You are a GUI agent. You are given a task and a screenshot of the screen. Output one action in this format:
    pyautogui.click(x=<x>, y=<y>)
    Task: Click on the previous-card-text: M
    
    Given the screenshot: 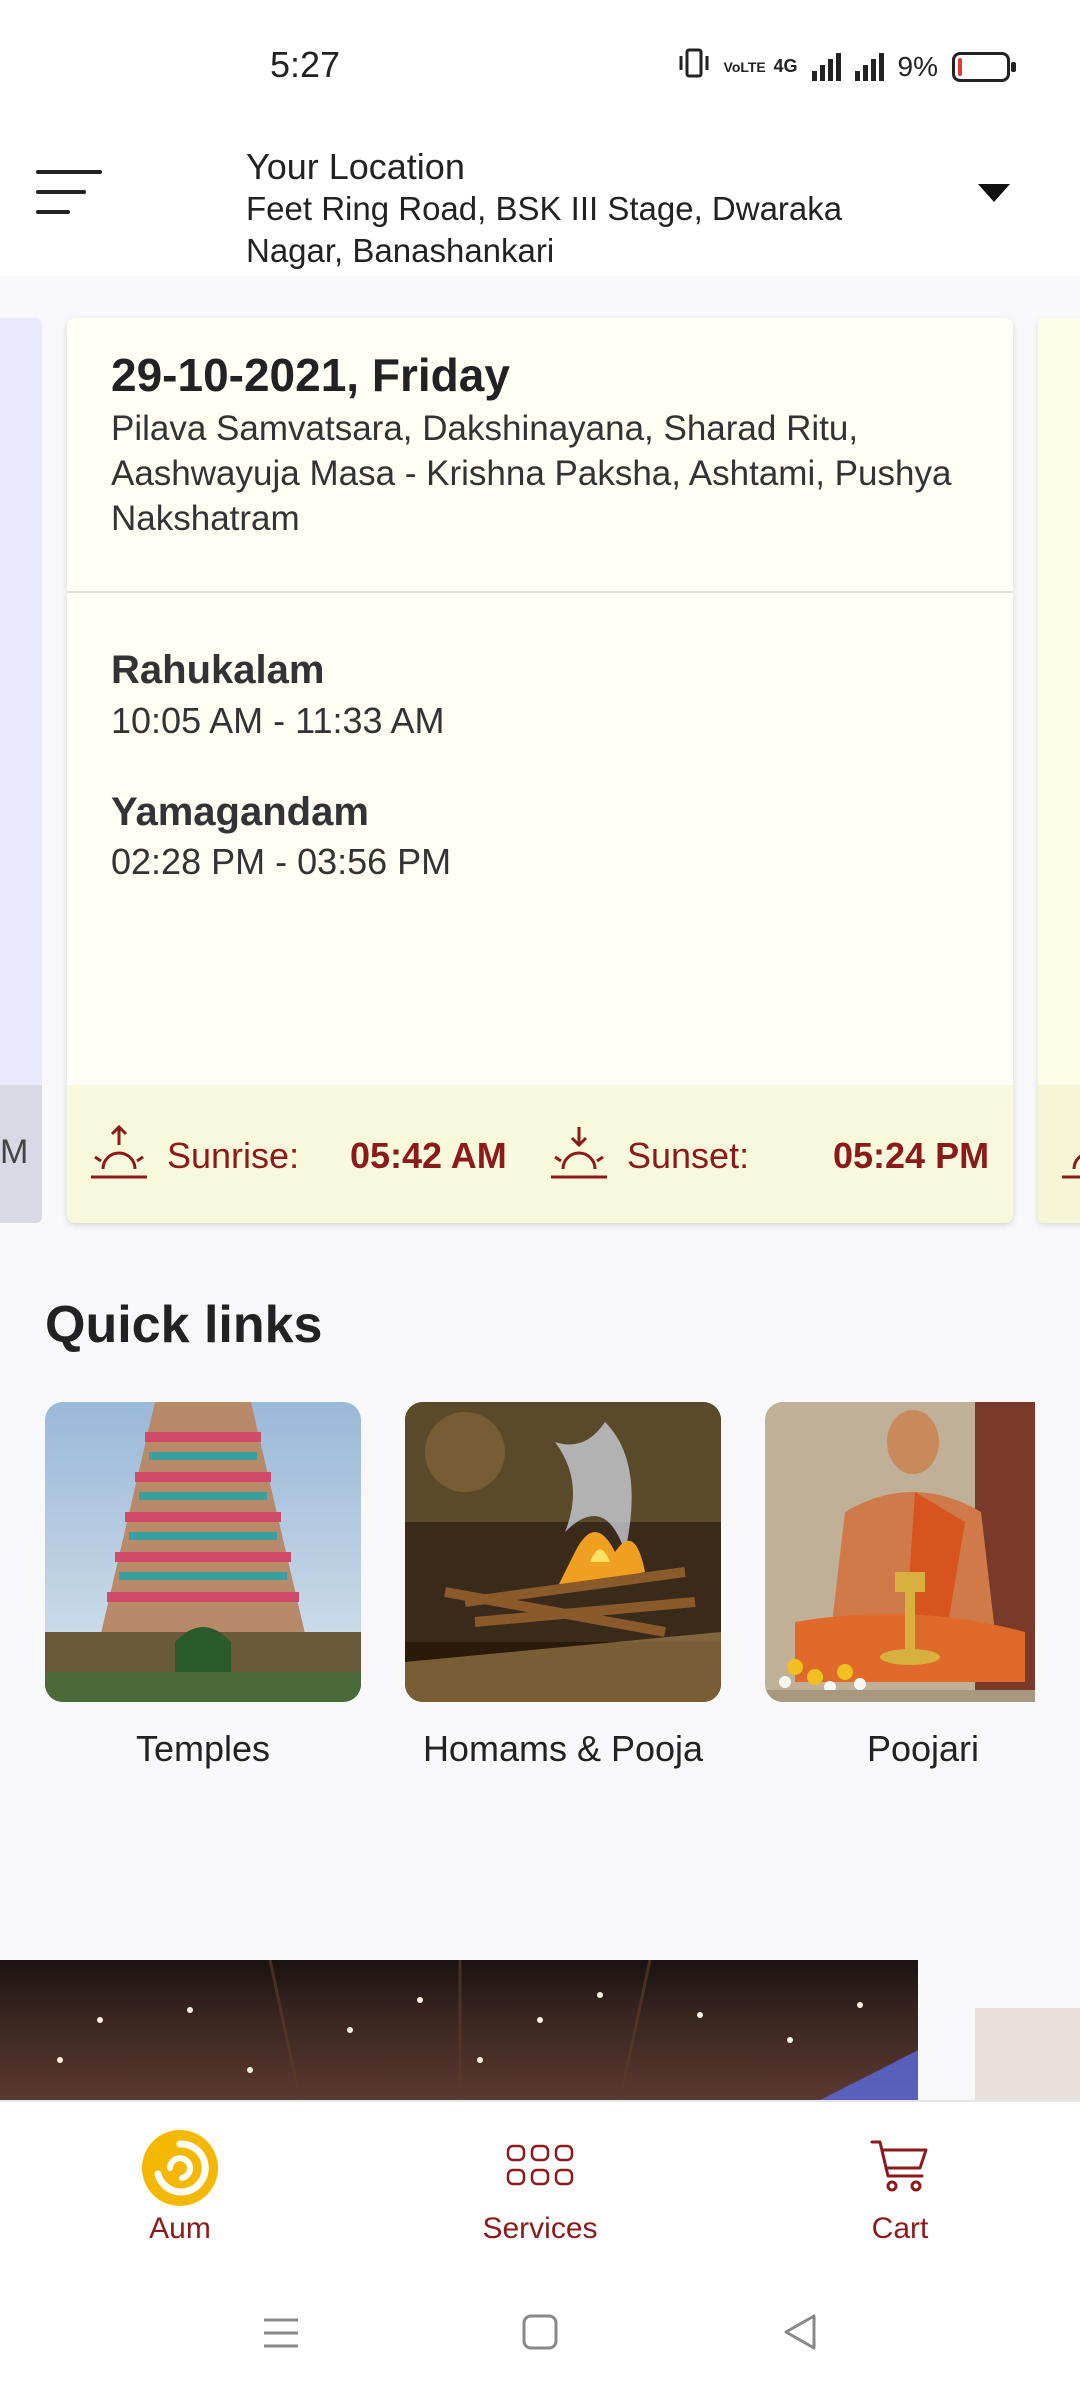 What is the action you would take?
    pyautogui.click(x=14, y=1152)
    